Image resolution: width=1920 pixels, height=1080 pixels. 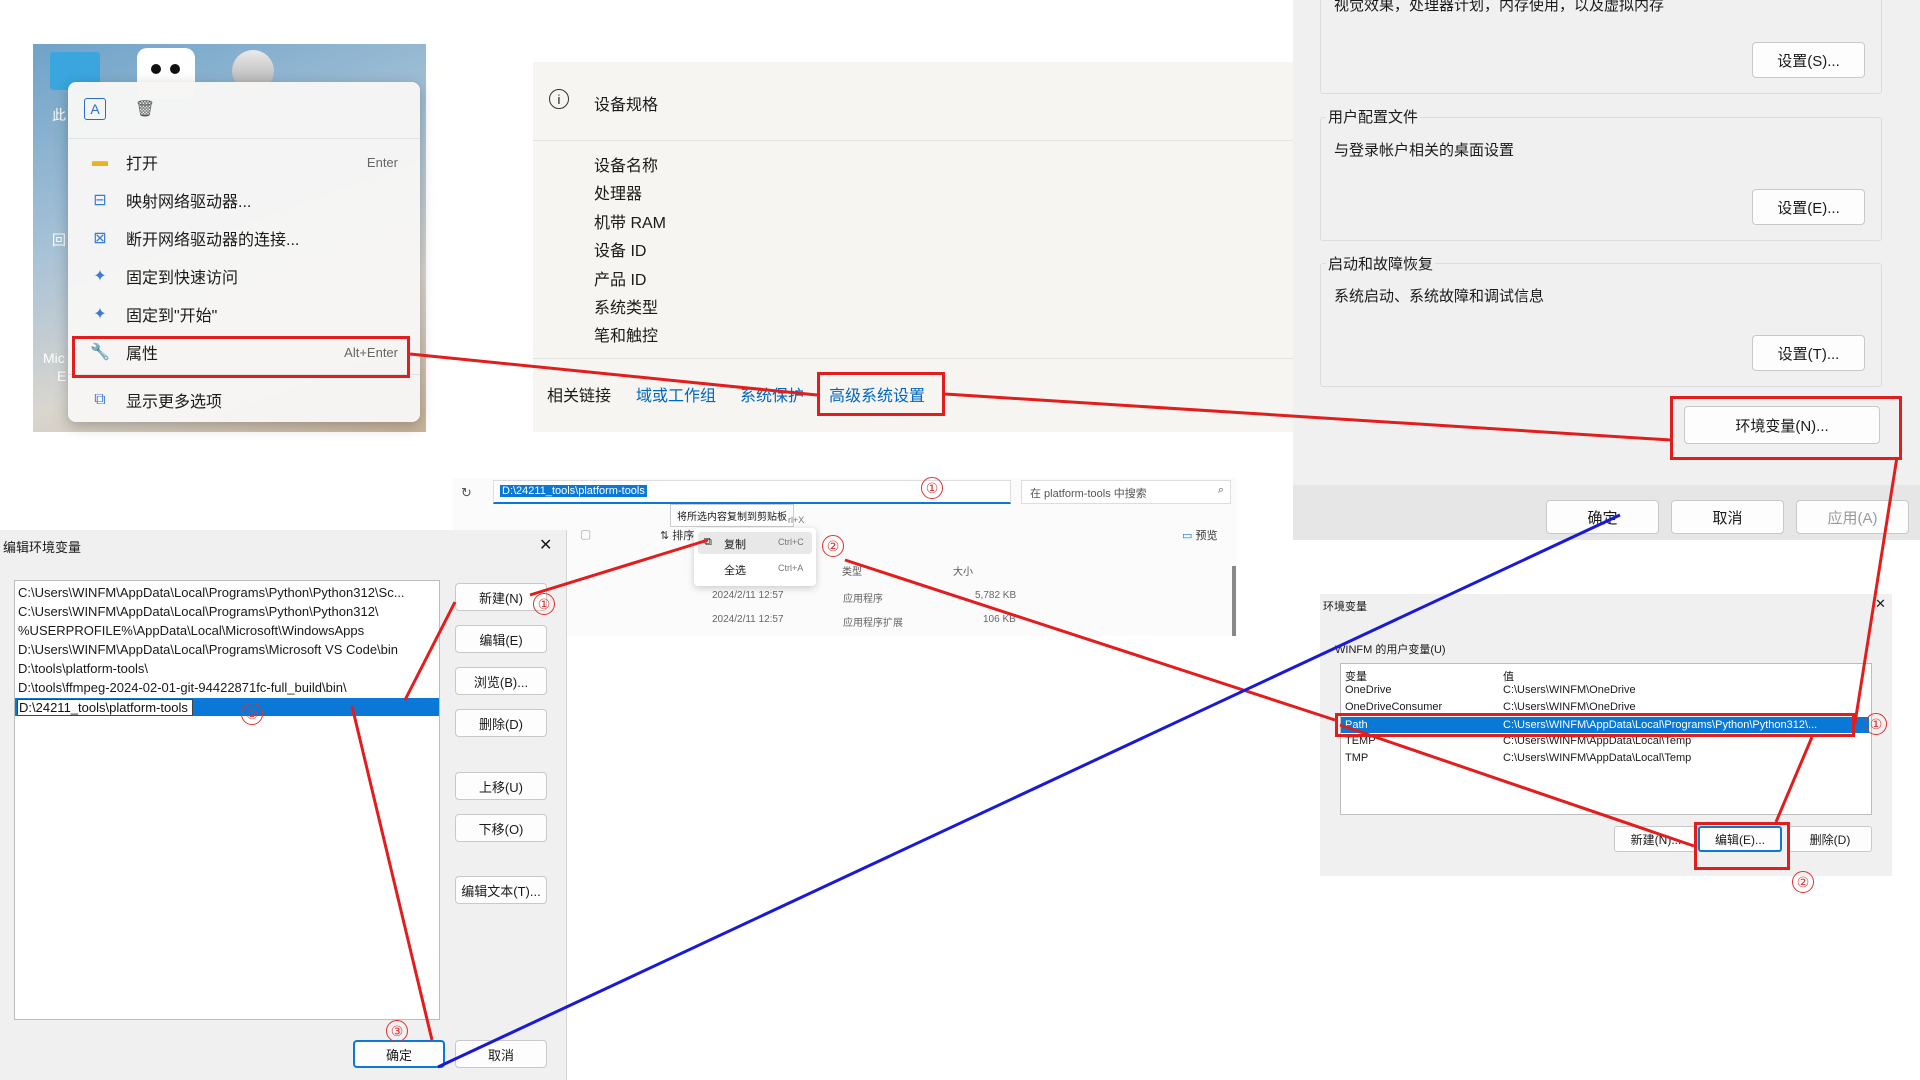 I want to click on table-row: TMP, so click(x=1356, y=758).